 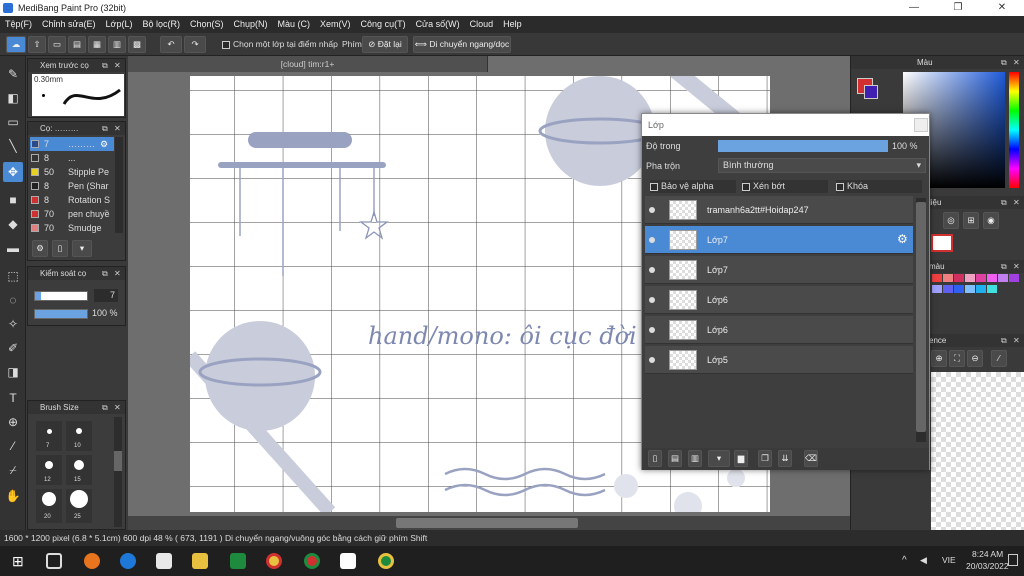 I want to click on dropper-tool-icon: ⌿, so click(x=13, y=470).